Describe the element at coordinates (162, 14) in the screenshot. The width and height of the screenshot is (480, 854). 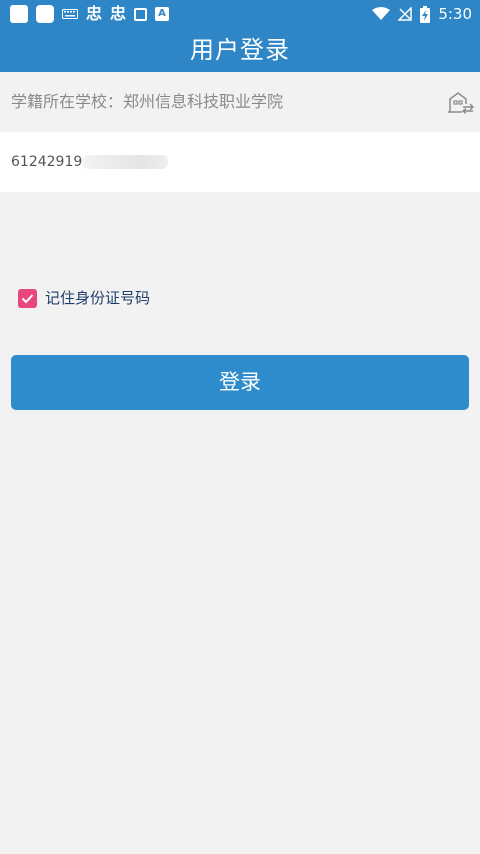
I see `a-icon: A` at that location.